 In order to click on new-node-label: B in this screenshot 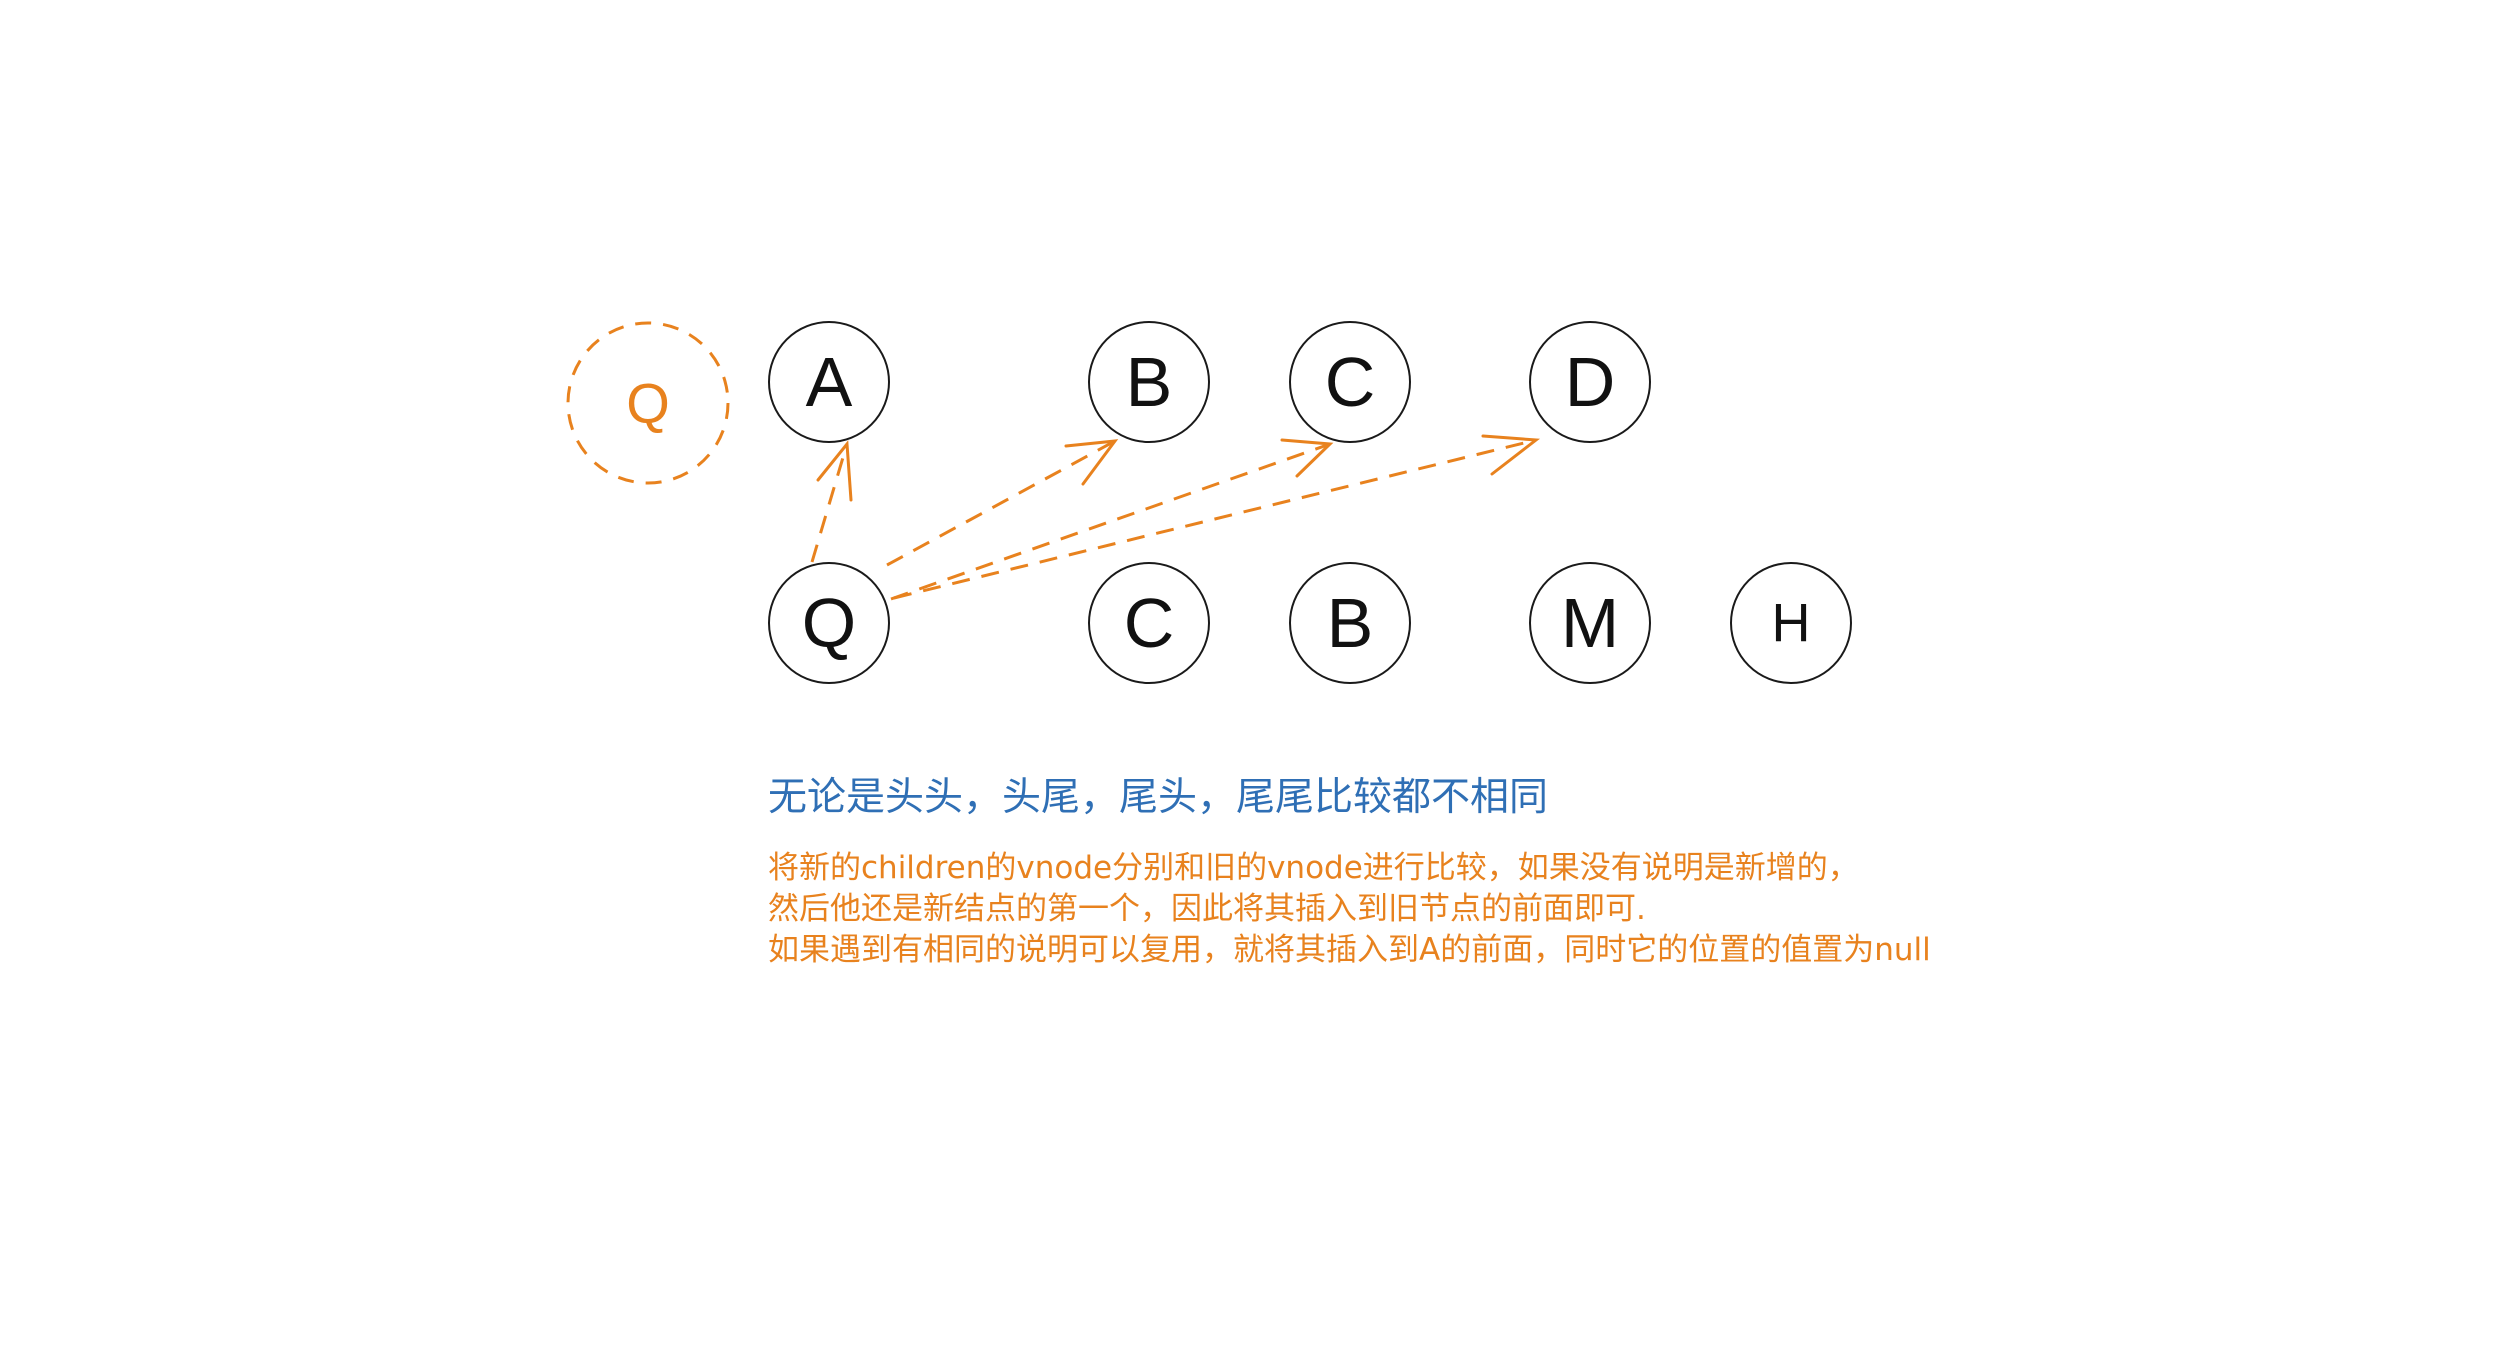, I will do `click(1350, 623)`.